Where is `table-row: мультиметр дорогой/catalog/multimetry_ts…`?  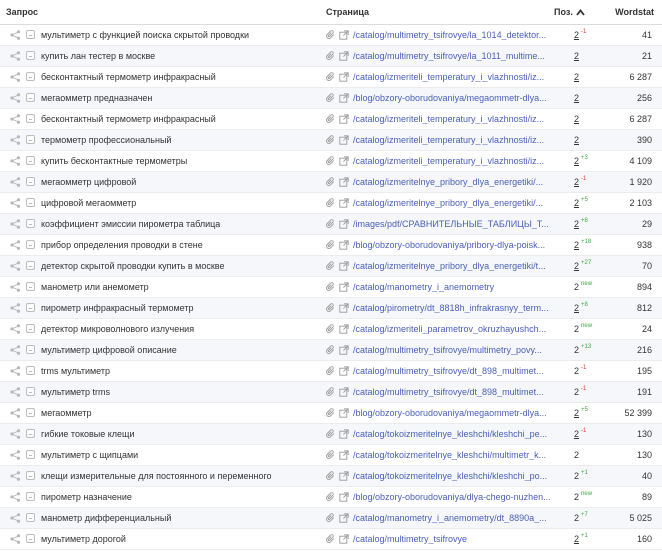
table-row: мультиметр дорогой/catalog/multimetry_ts… is located at coordinates (331, 538).